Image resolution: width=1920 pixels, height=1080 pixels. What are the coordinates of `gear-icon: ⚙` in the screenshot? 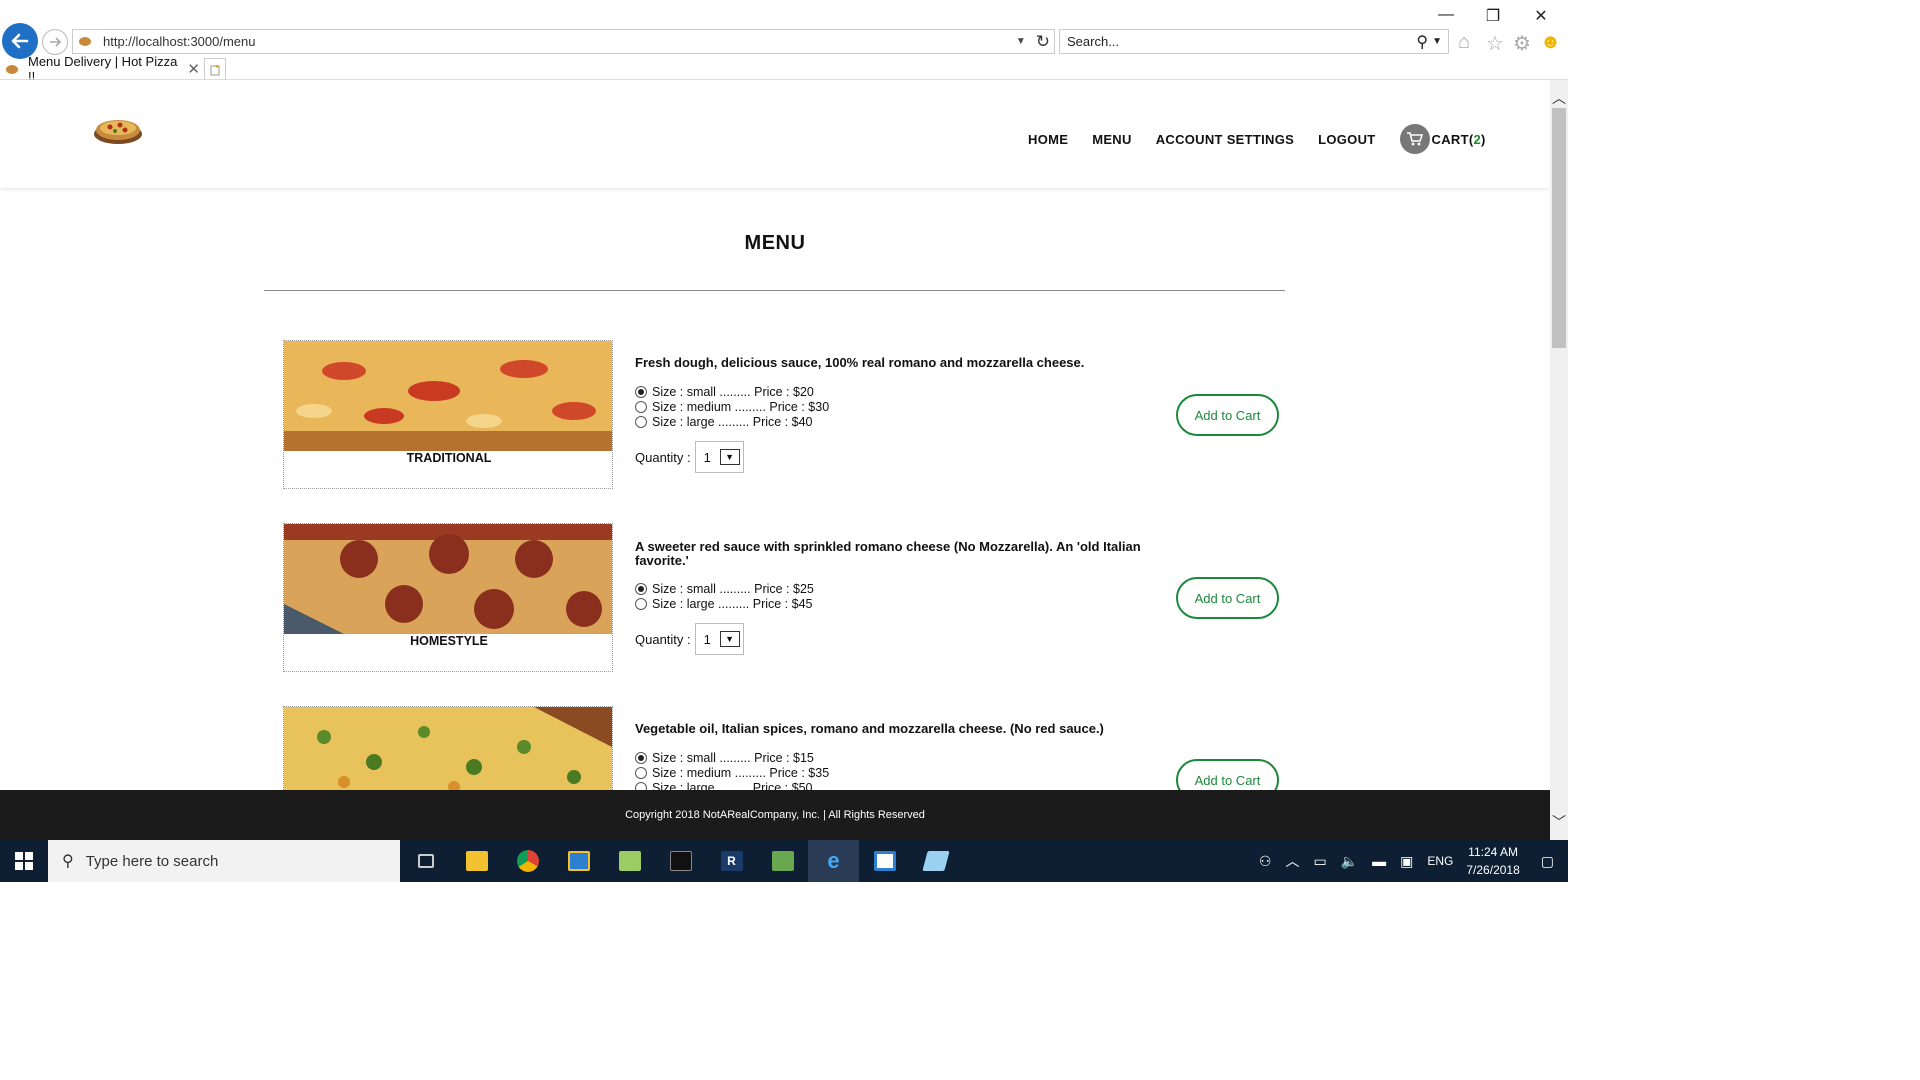 It's located at (1522, 43).